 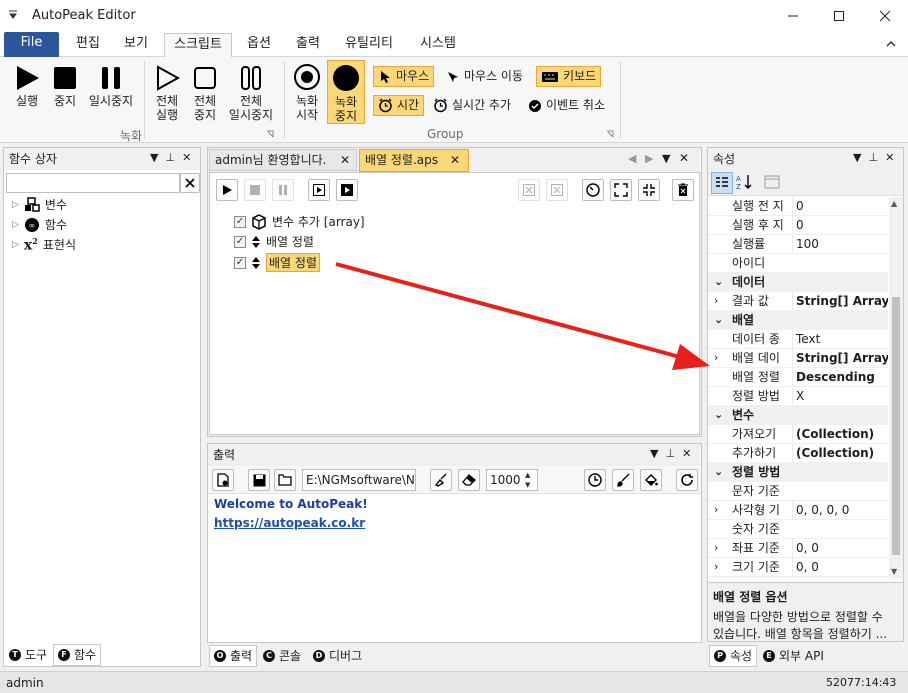 What do you see at coordinates (840, 396) in the screenshot?
I see `property-value: X` at bounding box center [840, 396].